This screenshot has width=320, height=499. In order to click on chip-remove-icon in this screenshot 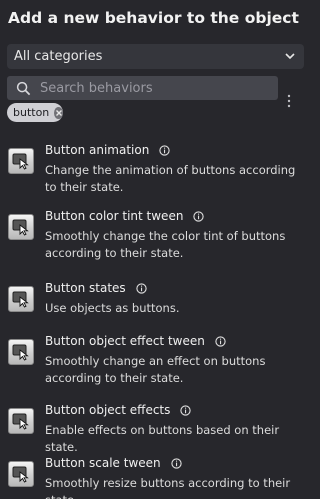, I will do `click(58, 112)`.